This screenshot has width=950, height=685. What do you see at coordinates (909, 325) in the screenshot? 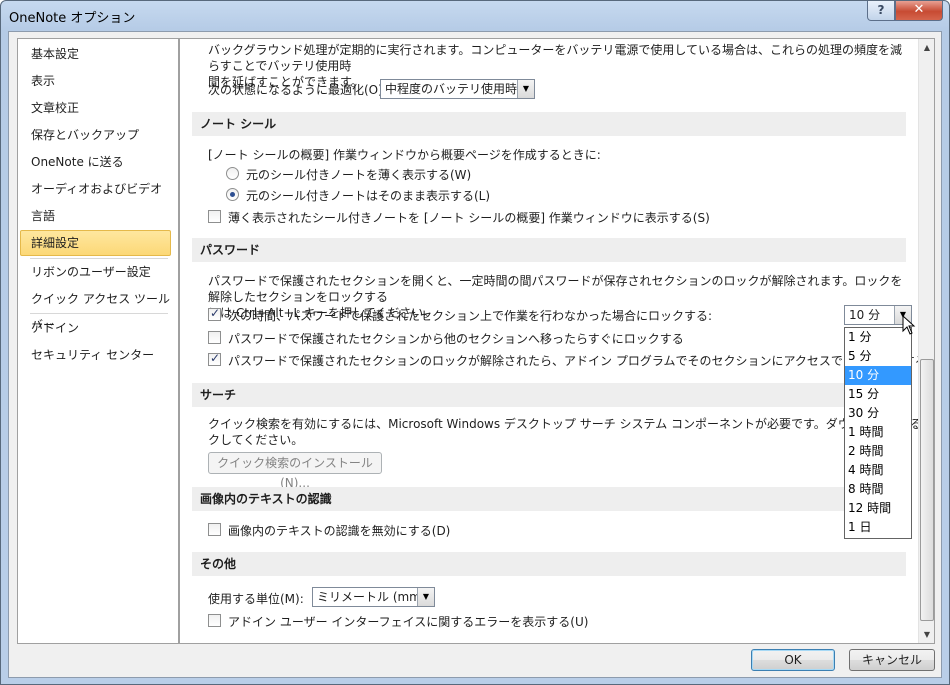
I see `mouse-cursor-icon` at bounding box center [909, 325].